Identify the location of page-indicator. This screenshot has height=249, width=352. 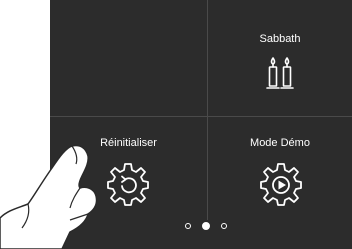
(207, 226).